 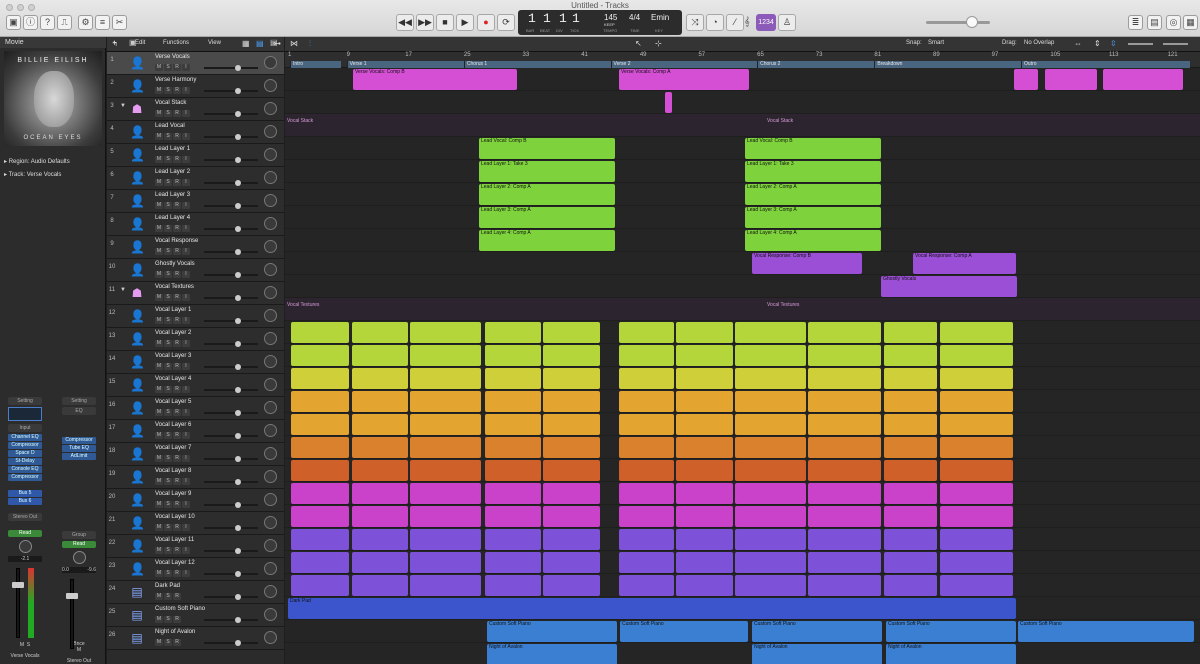 I want to click on automation-read-button: Read, so click(x=25, y=533).